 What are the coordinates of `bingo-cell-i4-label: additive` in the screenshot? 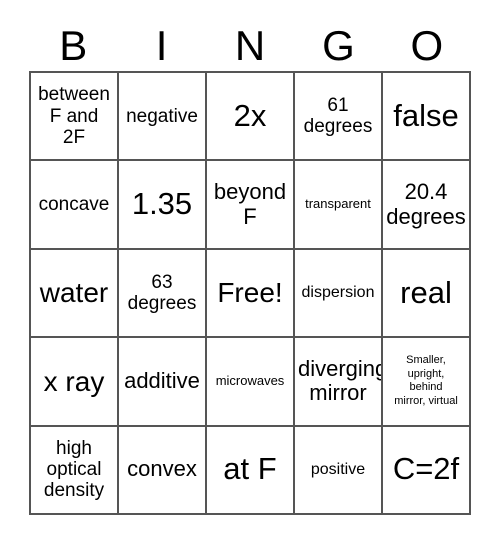 It's located at (162, 381).